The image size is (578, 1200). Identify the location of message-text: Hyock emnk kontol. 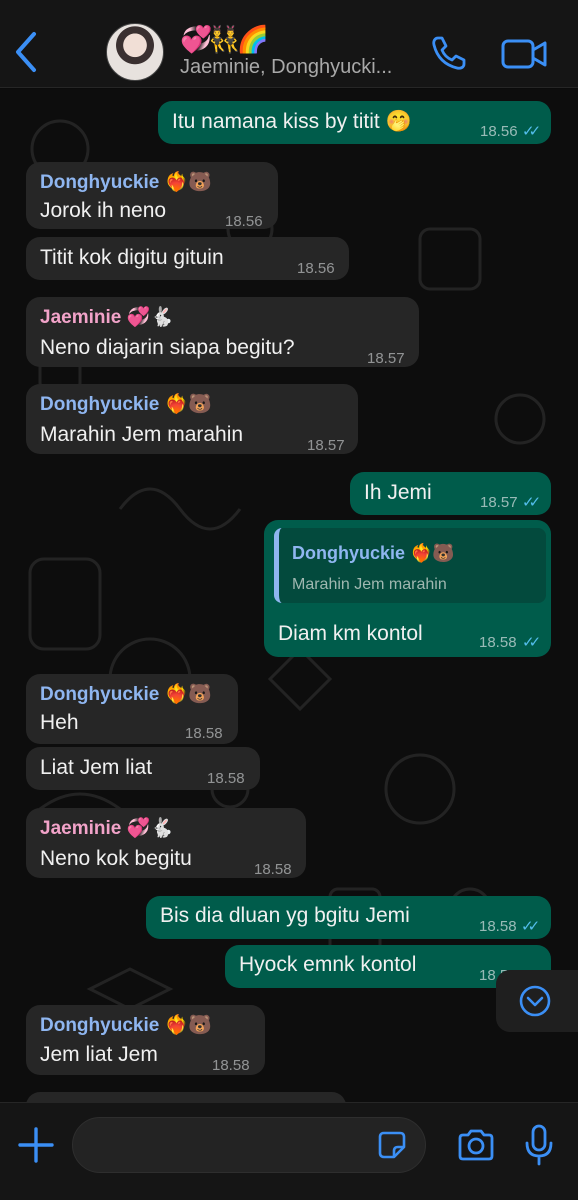
(328, 964).